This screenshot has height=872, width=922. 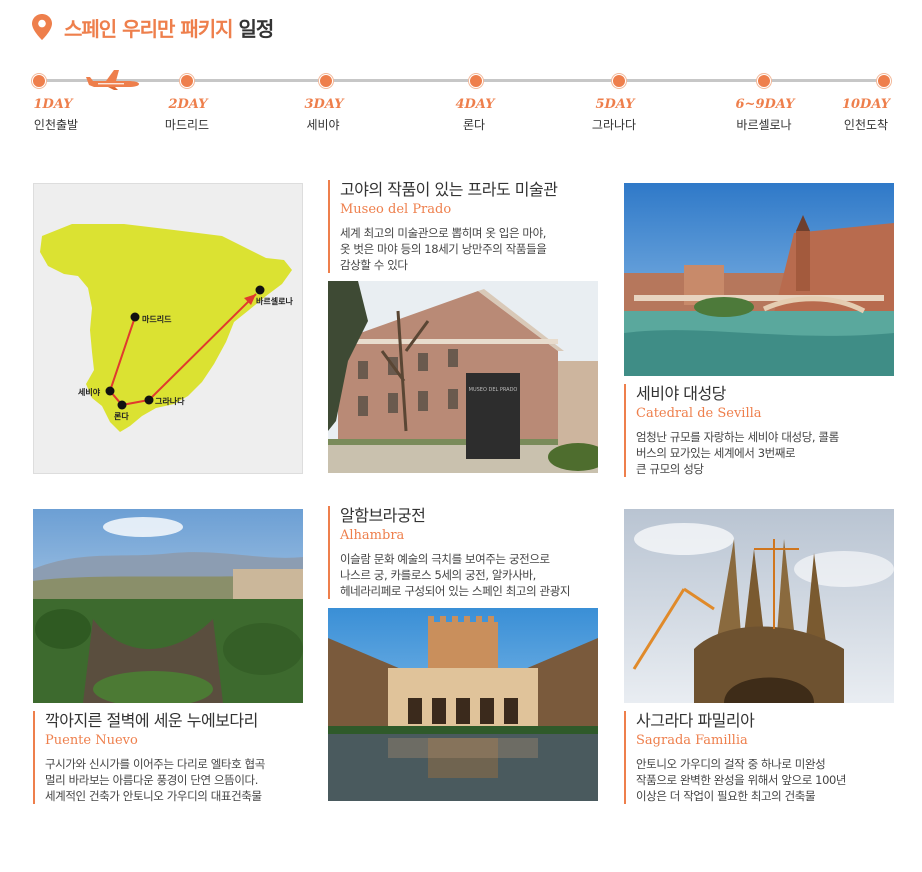 I want to click on prado-subtitle: Museo del Prado, so click(x=396, y=209).